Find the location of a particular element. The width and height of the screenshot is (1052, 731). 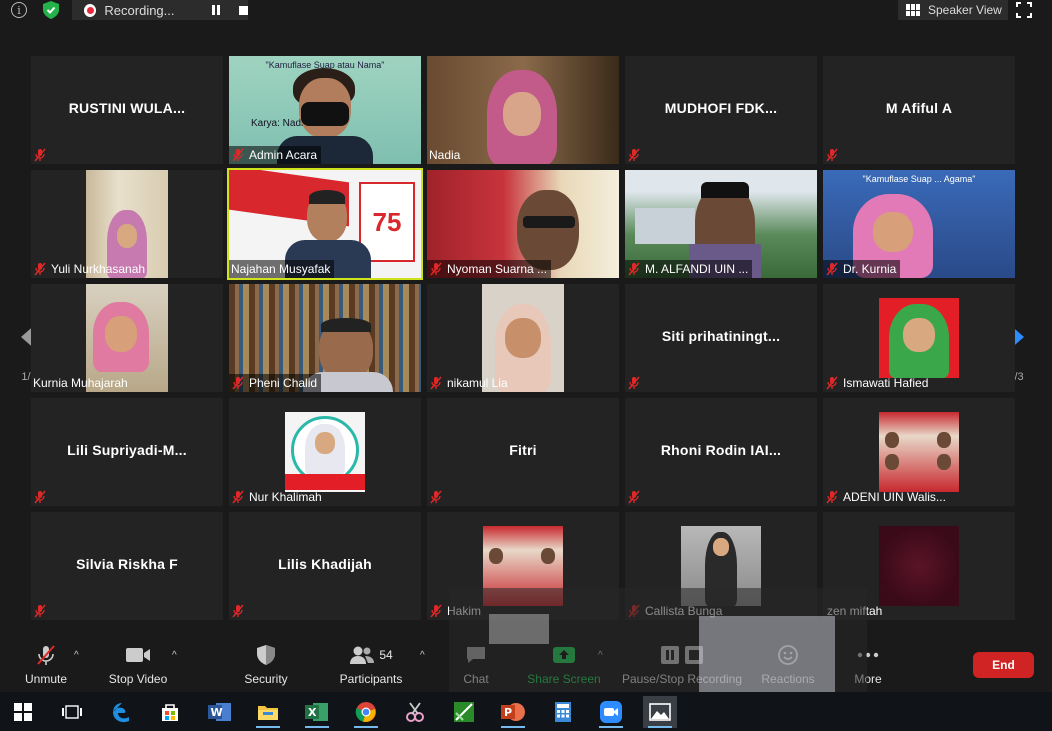

stop-recording-icon is located at coordinates (243, 10).